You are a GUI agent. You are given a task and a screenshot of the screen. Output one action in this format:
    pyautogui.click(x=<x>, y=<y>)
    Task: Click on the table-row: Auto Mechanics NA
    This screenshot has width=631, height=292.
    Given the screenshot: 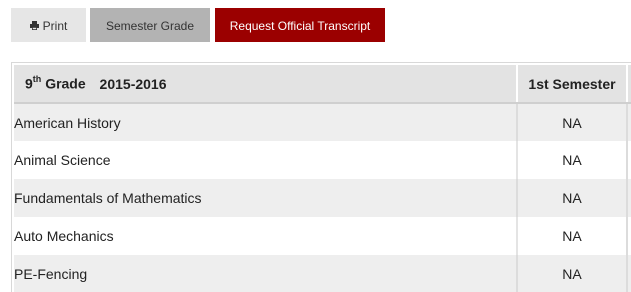 What is the action you would take?
    pyautogui.click(x=322, y=236)
    